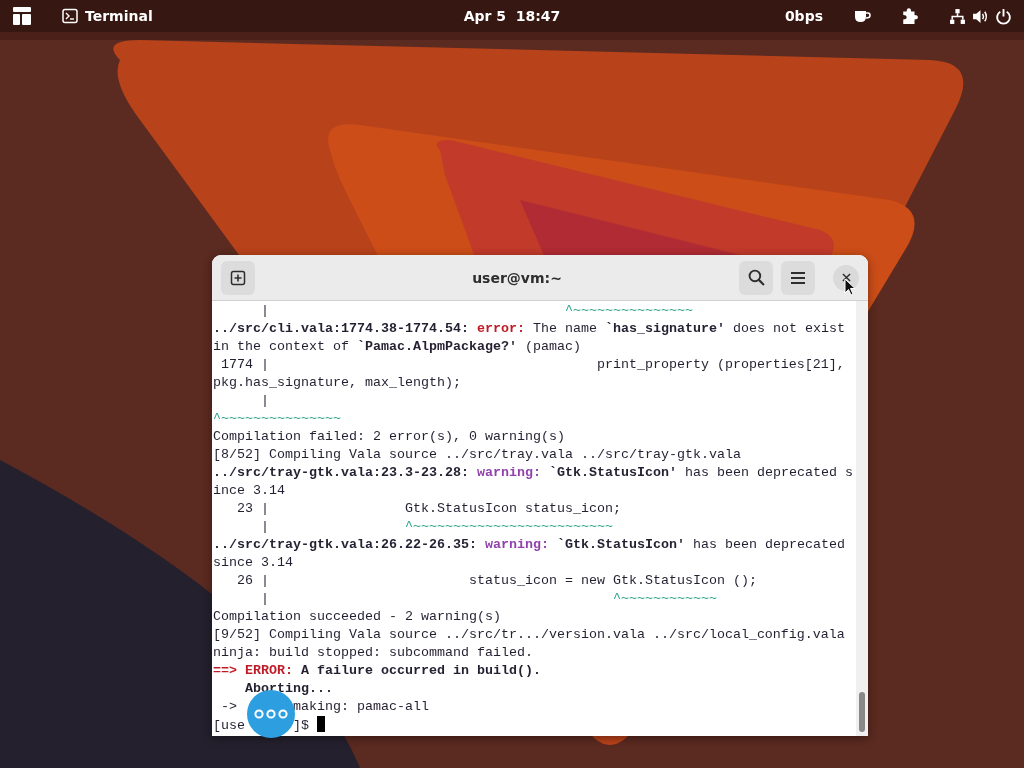 Image resolution: width=1024 pixels, height=768 pixels. I want to click on error-label: ==> ERROR:, so click(253, 670).